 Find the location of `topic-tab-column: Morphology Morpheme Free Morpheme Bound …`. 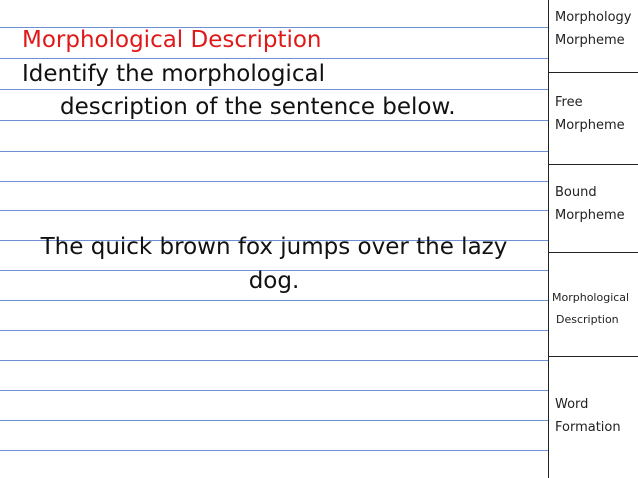

topic-tab-column: Morphology Morpheme Free Morpheme Bound … is located at coordinates (593, 239).